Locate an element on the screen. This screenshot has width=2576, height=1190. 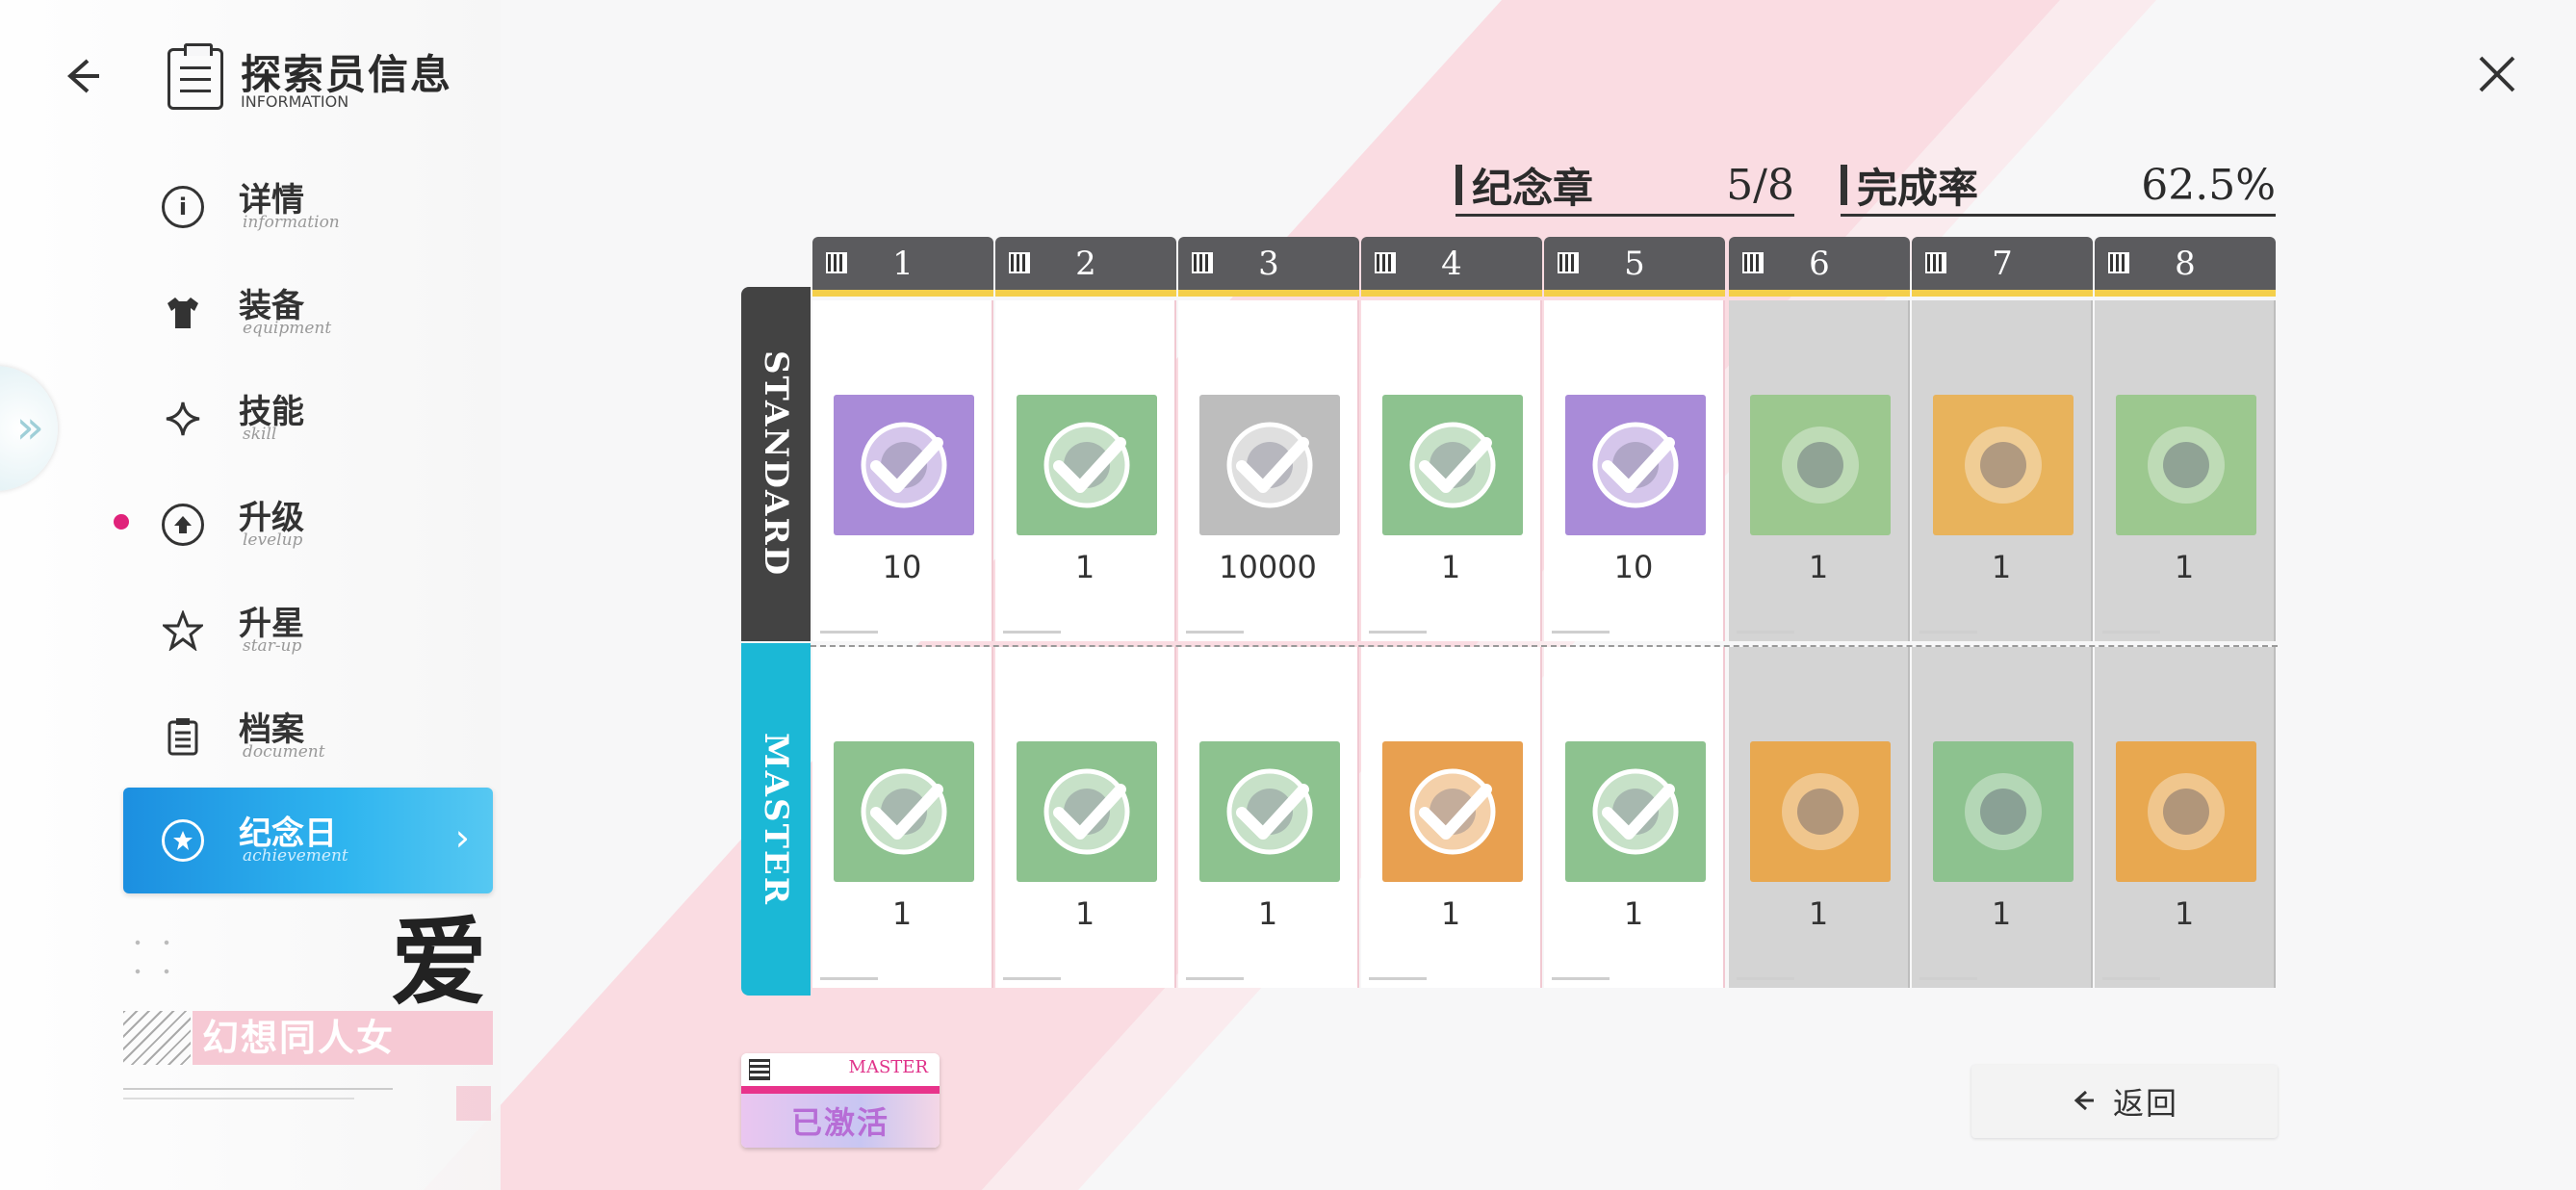
sidebar-item-equipment: 装备 equipment is located at coordinates (317, 313).